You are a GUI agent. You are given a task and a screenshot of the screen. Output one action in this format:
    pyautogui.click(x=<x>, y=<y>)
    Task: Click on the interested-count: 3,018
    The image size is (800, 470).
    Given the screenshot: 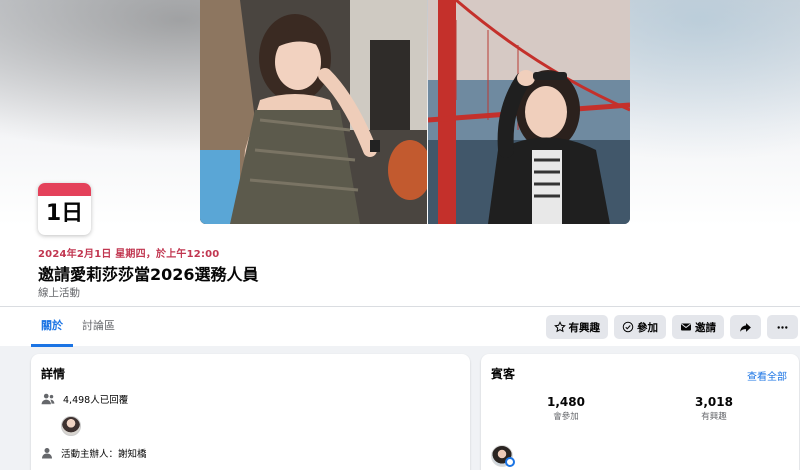 What is the action you would take?
    pyautogui.click(x=714, y=402)
    